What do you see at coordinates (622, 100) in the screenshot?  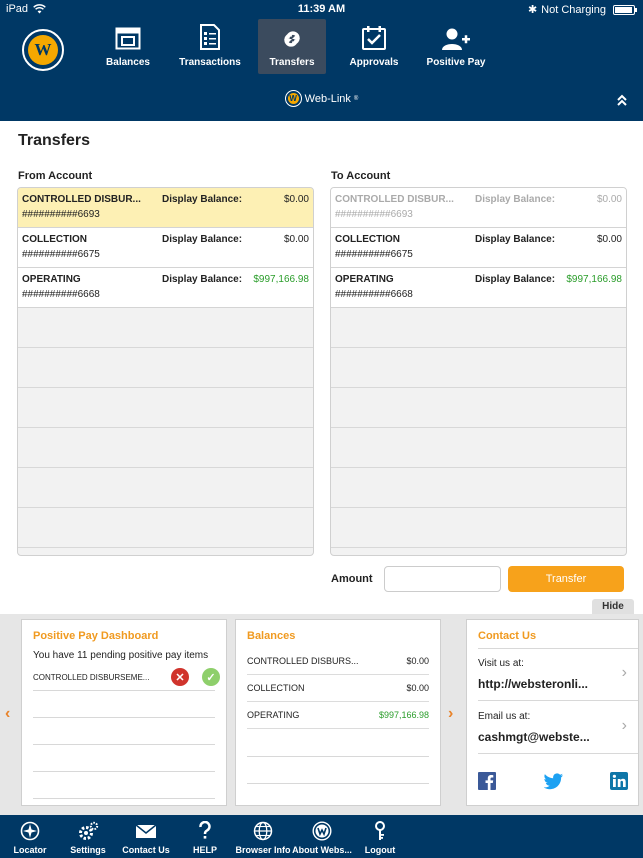 I see `collapse-chevron-icon` at bounding box center [622, 100].